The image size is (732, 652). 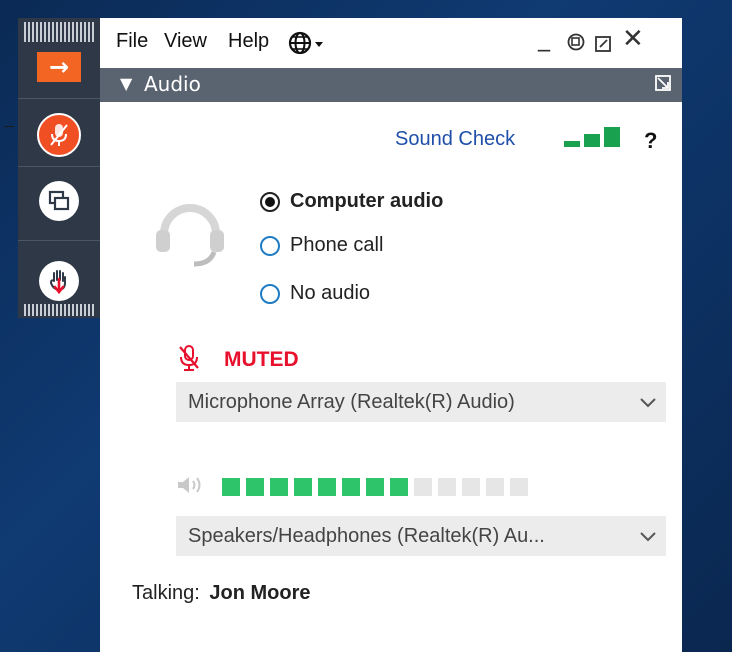 I want to click on speaker-level-row, so click(x=355, y=487).